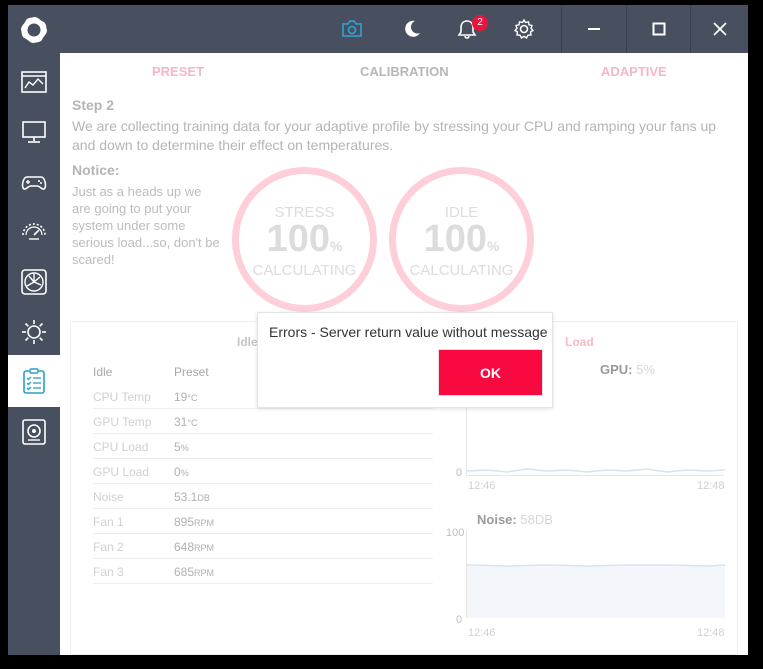 The image size is (763, 669). What do you see at coordinates (184, 572) in the screenshot?
I see `row-number: 685` at bounding box center [184, 572].